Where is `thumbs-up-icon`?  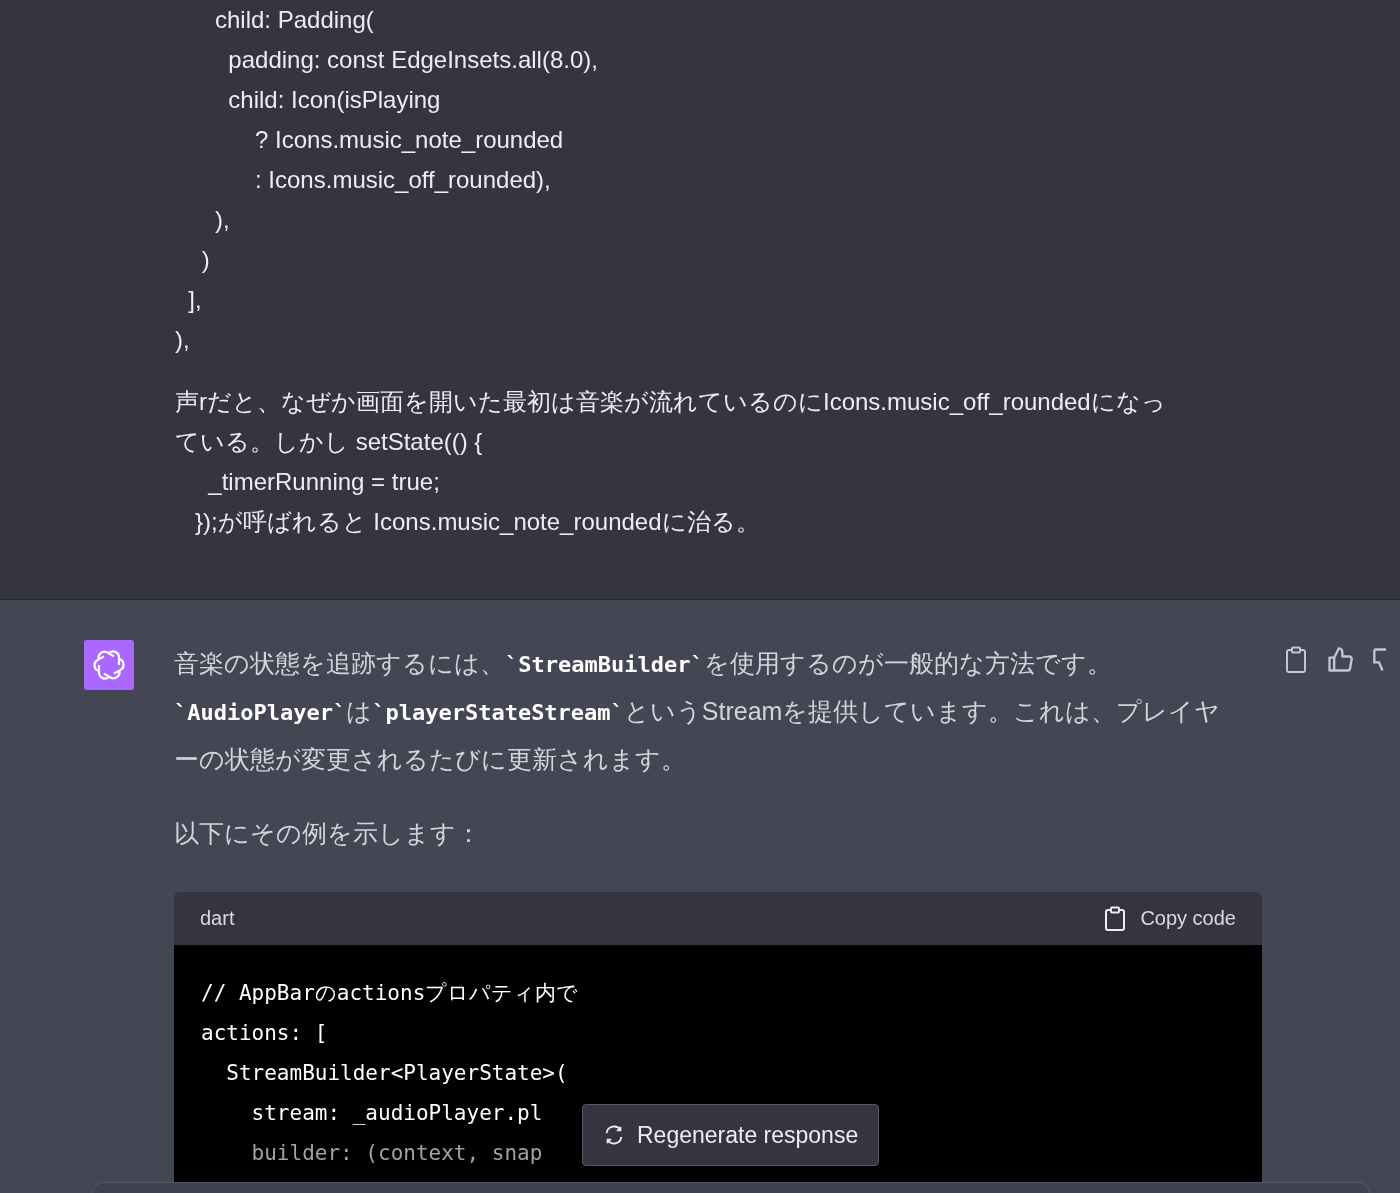
thumbs-up-icon is located at coordinates (1340, 660).